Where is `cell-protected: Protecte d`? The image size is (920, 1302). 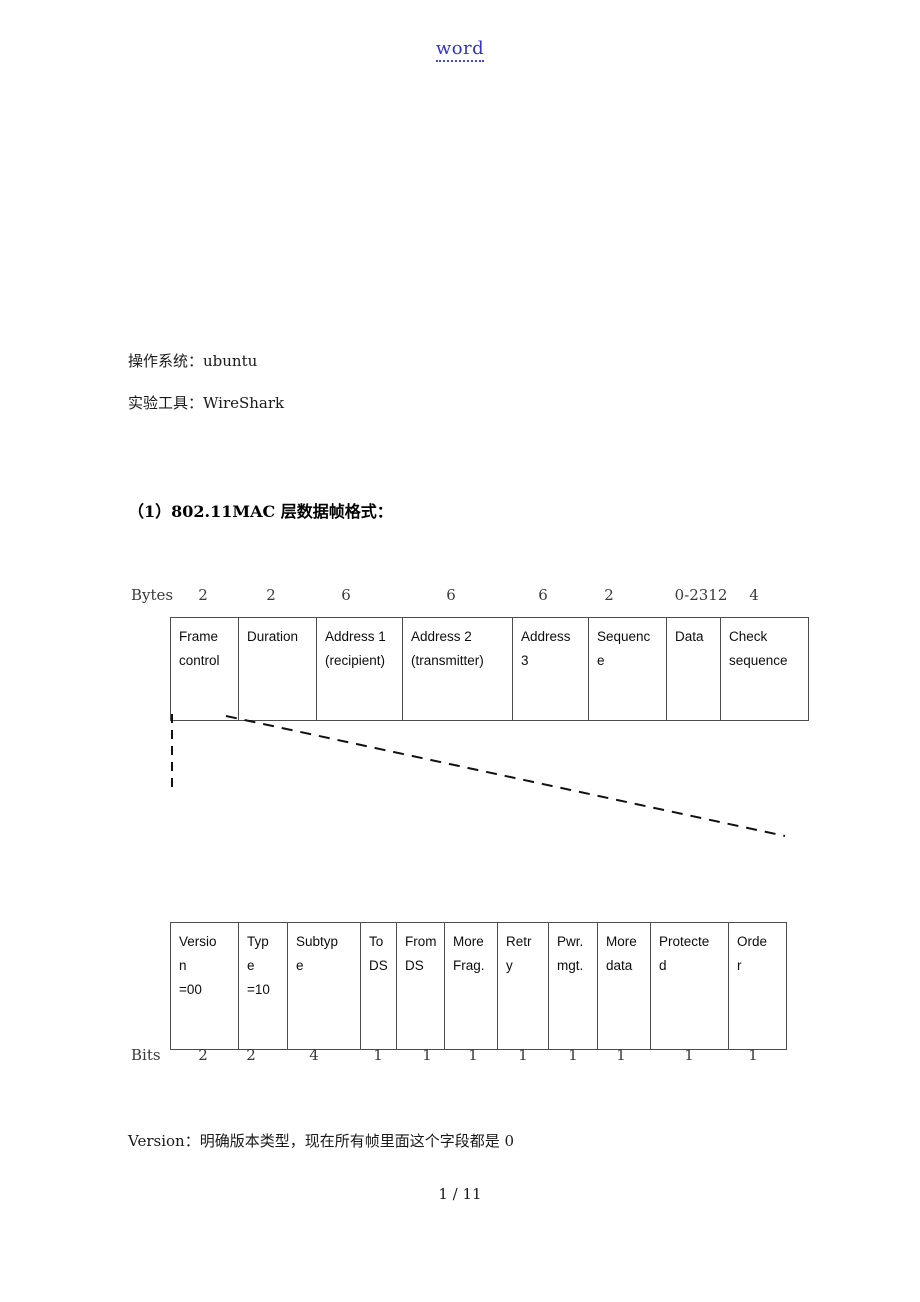
cell-protected: Protecte d is located at coordinates (689, 986).